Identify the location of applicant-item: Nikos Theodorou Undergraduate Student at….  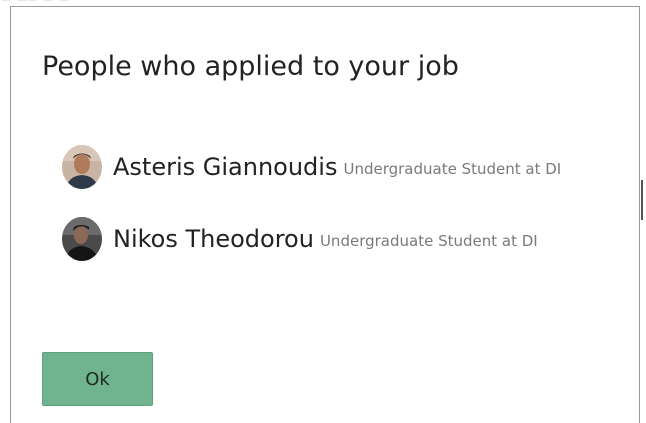
(311, 239).